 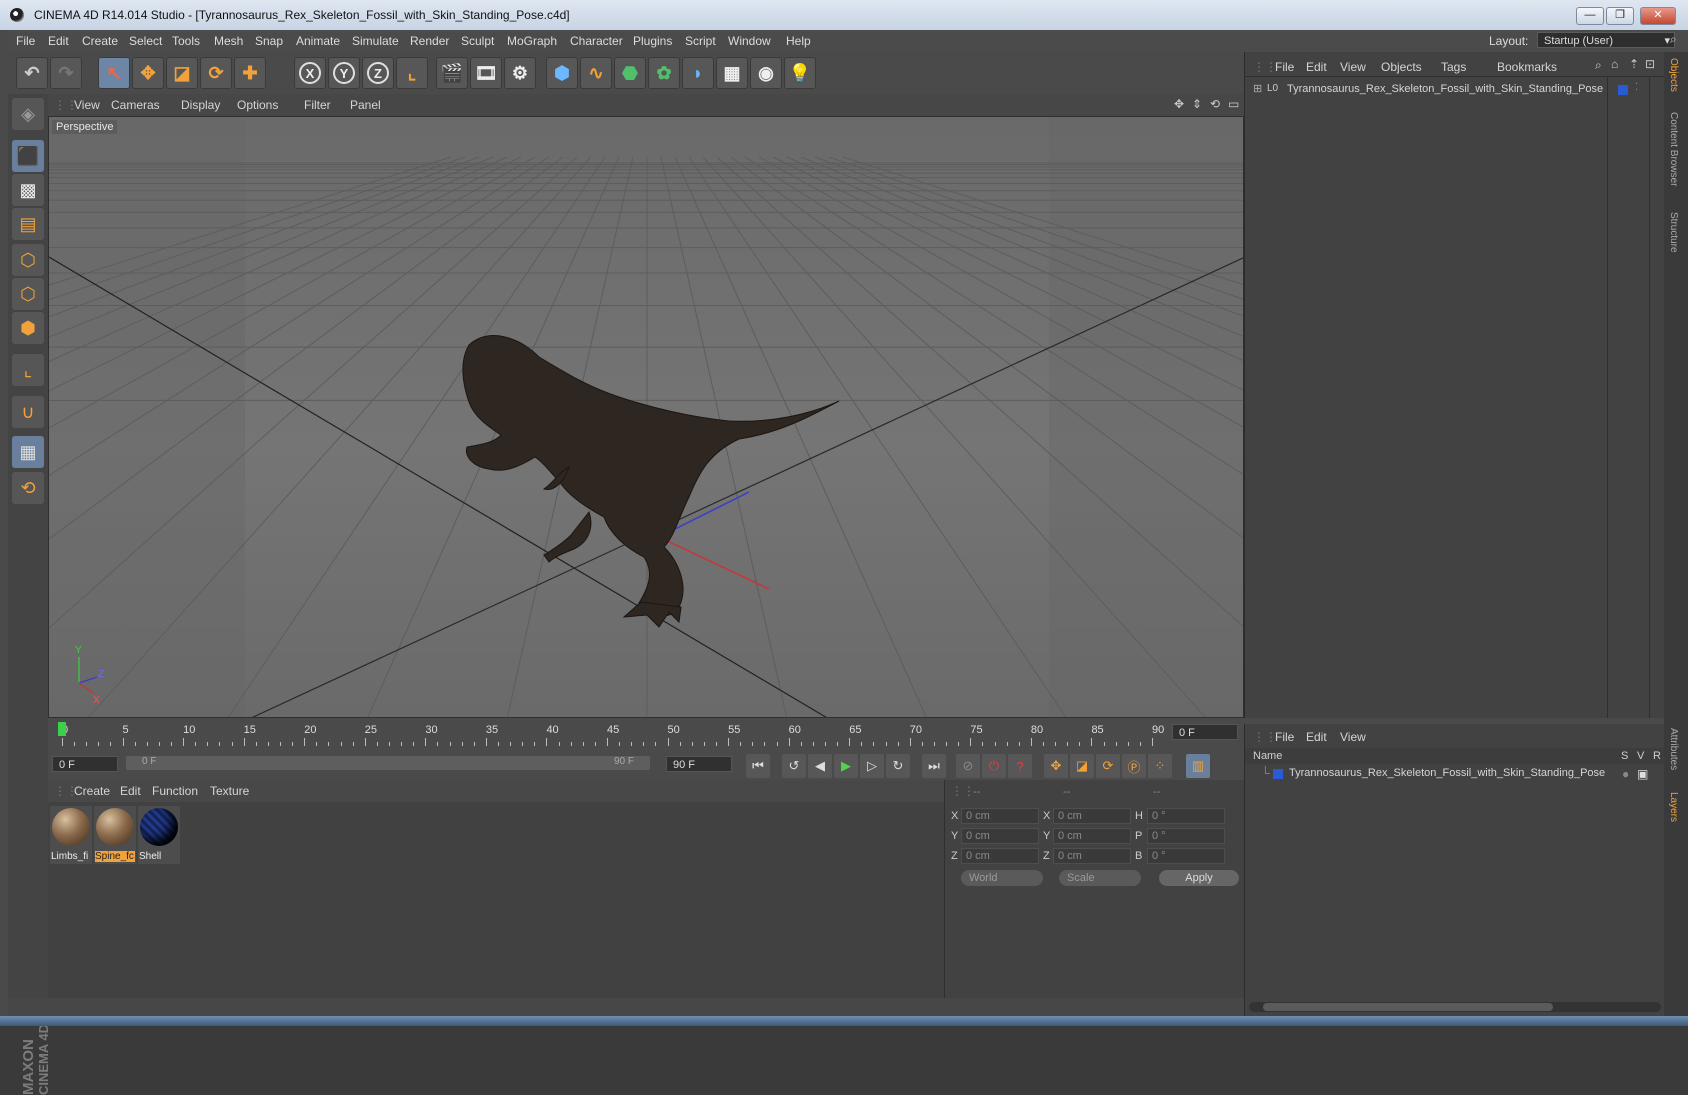 I want to click on pan-view-icon: ✥, so click(x=1179, y=104).